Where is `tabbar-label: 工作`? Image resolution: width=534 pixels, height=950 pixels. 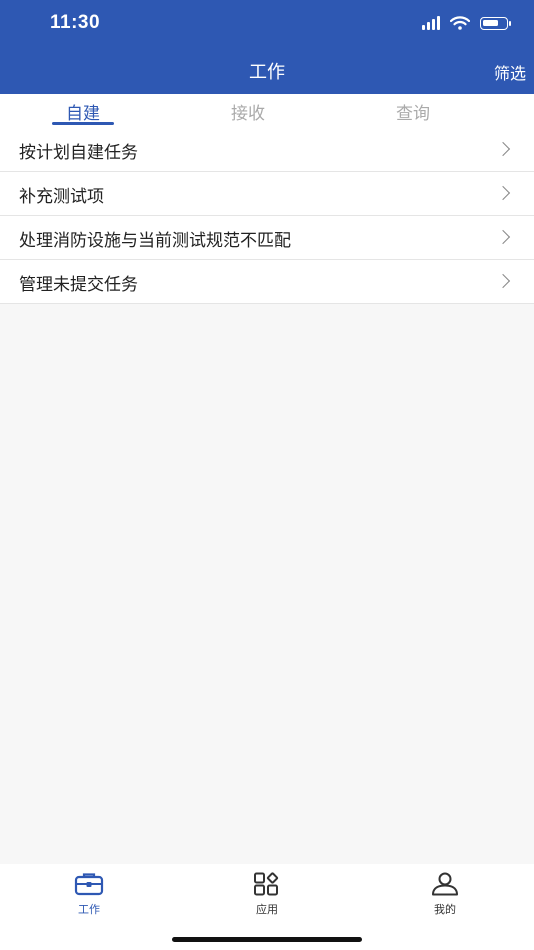
tabbar-label: 工作 is located at coordinates (89, 909).